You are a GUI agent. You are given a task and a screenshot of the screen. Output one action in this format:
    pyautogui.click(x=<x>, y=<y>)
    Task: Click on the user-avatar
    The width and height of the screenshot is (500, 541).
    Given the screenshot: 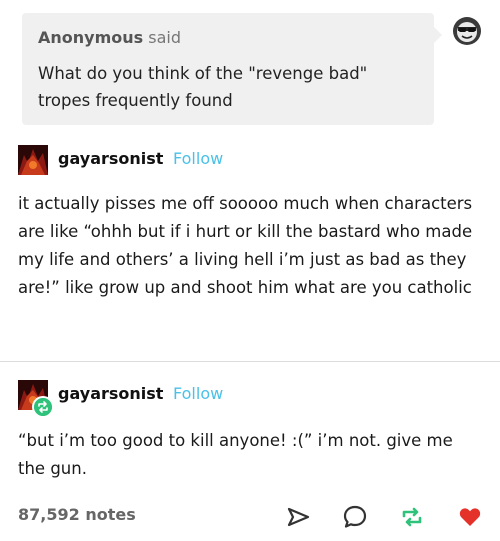 What is the action you would take?
    pyautogui.click(x=33, y=160)
    